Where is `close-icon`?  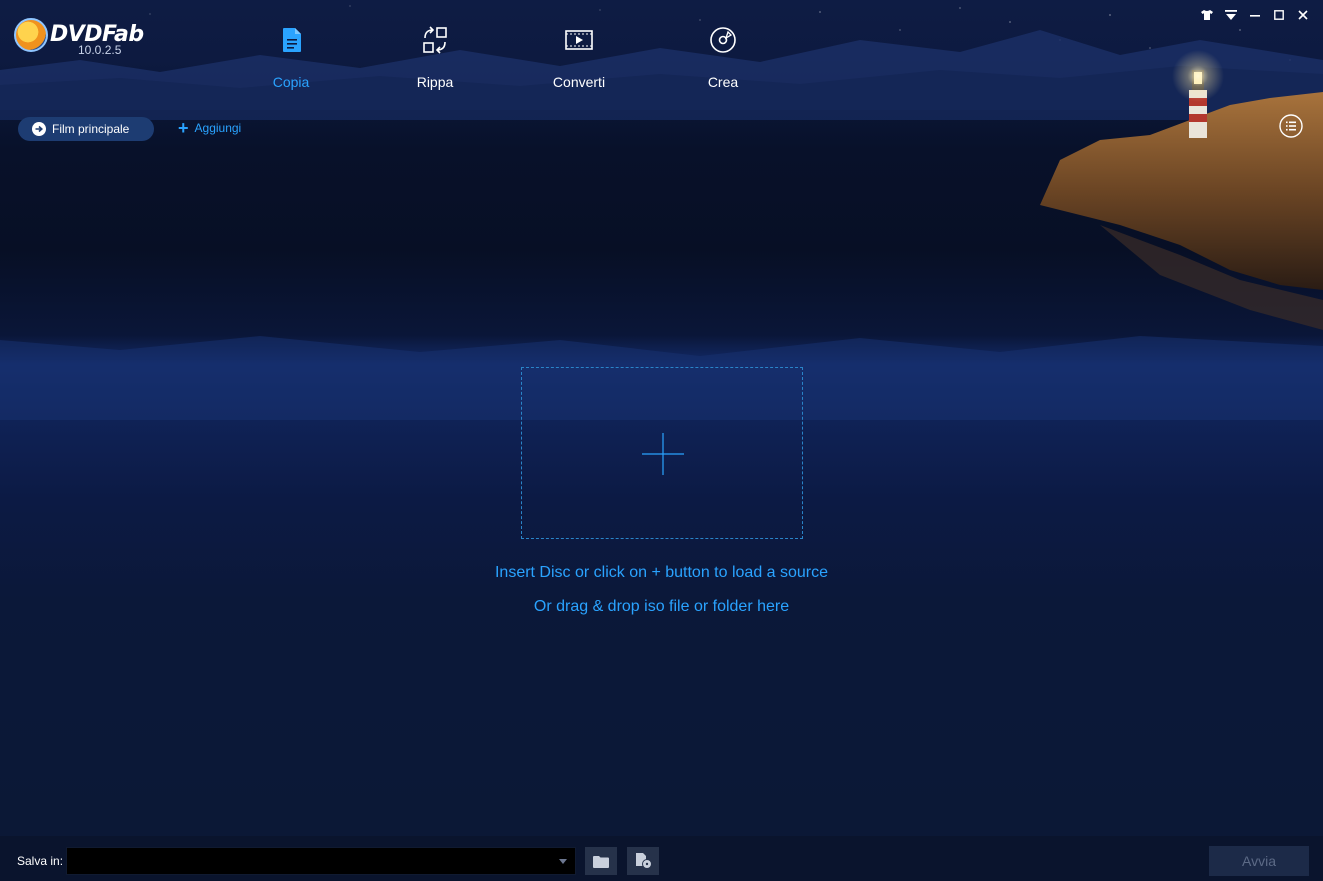
close-icon is located at coordinates (1303, 15).